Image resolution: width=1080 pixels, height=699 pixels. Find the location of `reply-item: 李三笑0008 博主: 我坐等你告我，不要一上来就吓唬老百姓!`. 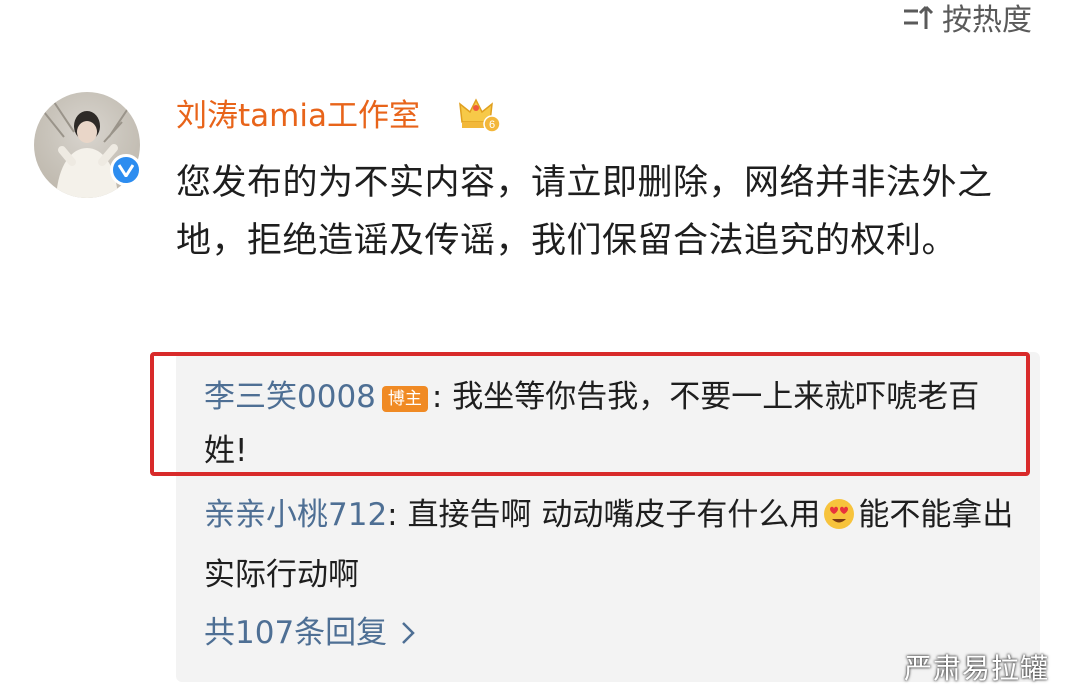

reply-item: 李三笑0008 博主: 我坐等你告我，不要一上来就吓唬老百姓! is located at coordinates (609, 424).